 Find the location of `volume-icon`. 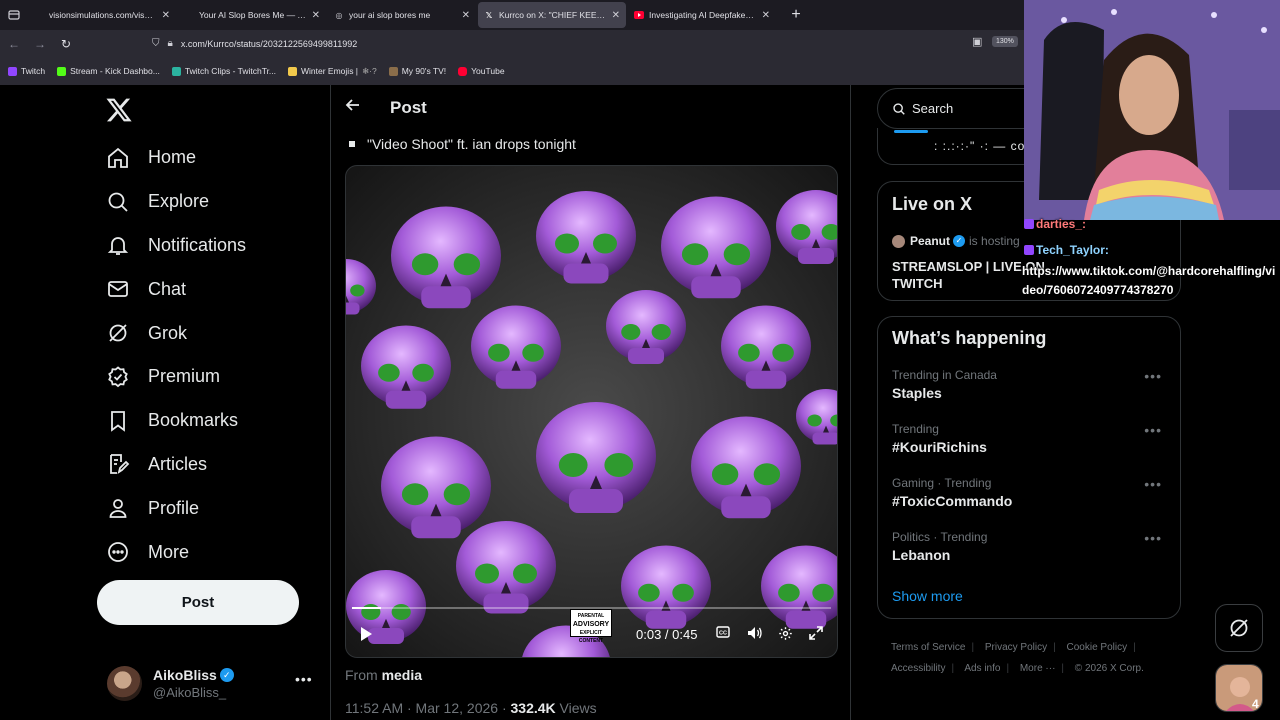

volume-icon is located at coordinates (755, 634).